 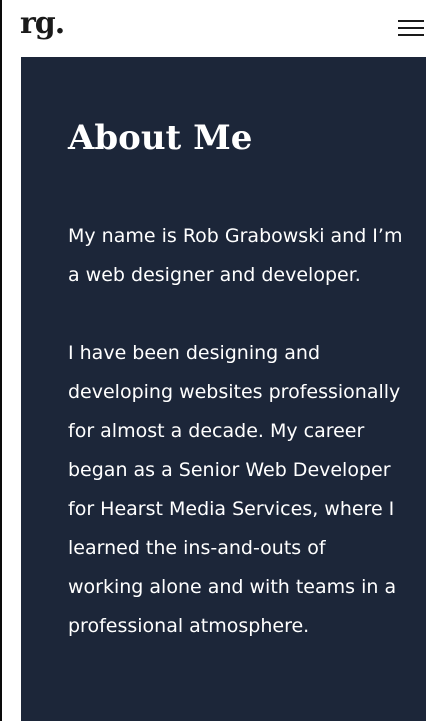 I want to click on hamburger-menu-icon, so click(x=411, y=28).